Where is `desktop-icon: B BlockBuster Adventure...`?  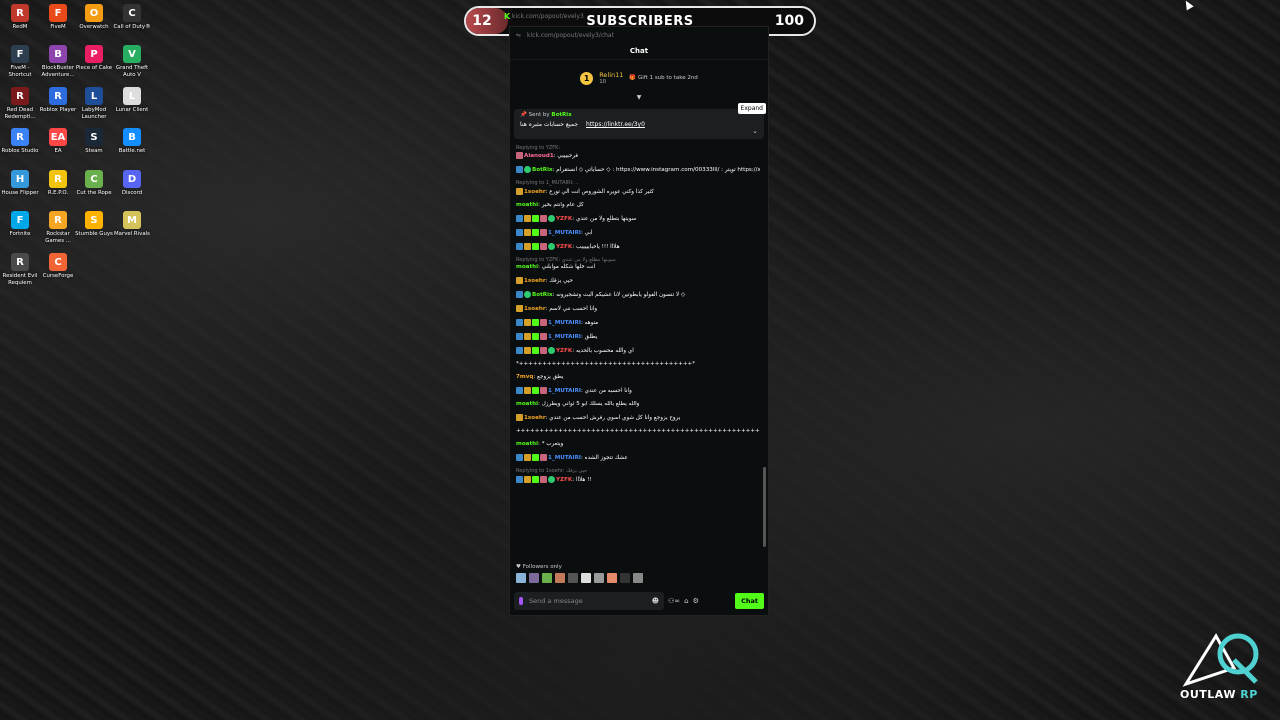
desktop-icon: B BlockBuster Adventure... is located at coordinates (58, 61).